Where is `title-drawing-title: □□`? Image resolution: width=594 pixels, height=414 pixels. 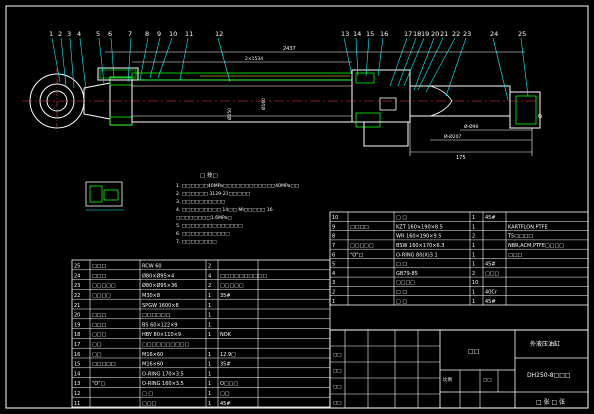
title-drawing-title: □□ is located at coordinates (473, 351).